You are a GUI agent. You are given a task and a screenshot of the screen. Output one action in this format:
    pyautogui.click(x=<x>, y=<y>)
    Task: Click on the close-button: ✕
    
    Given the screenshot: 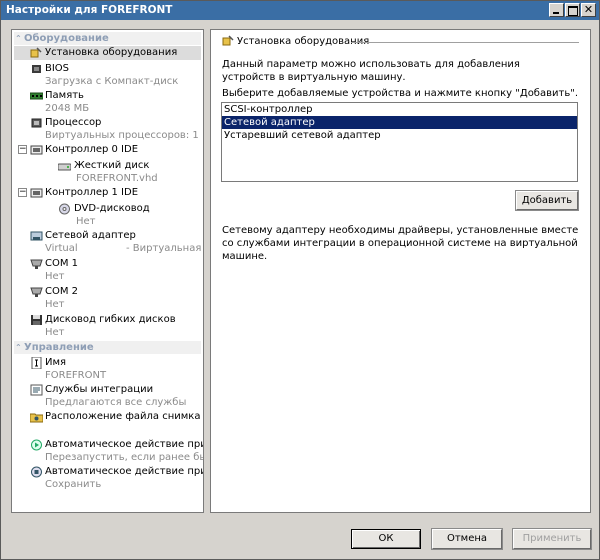 What is the action you would take?
    pyautogui.click(x=588, y=10)
    